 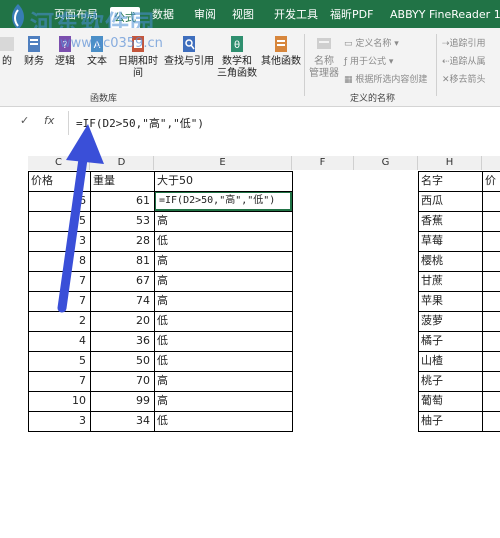 I want to click on cell-h10: 山楂, so click(x=450, y=361).